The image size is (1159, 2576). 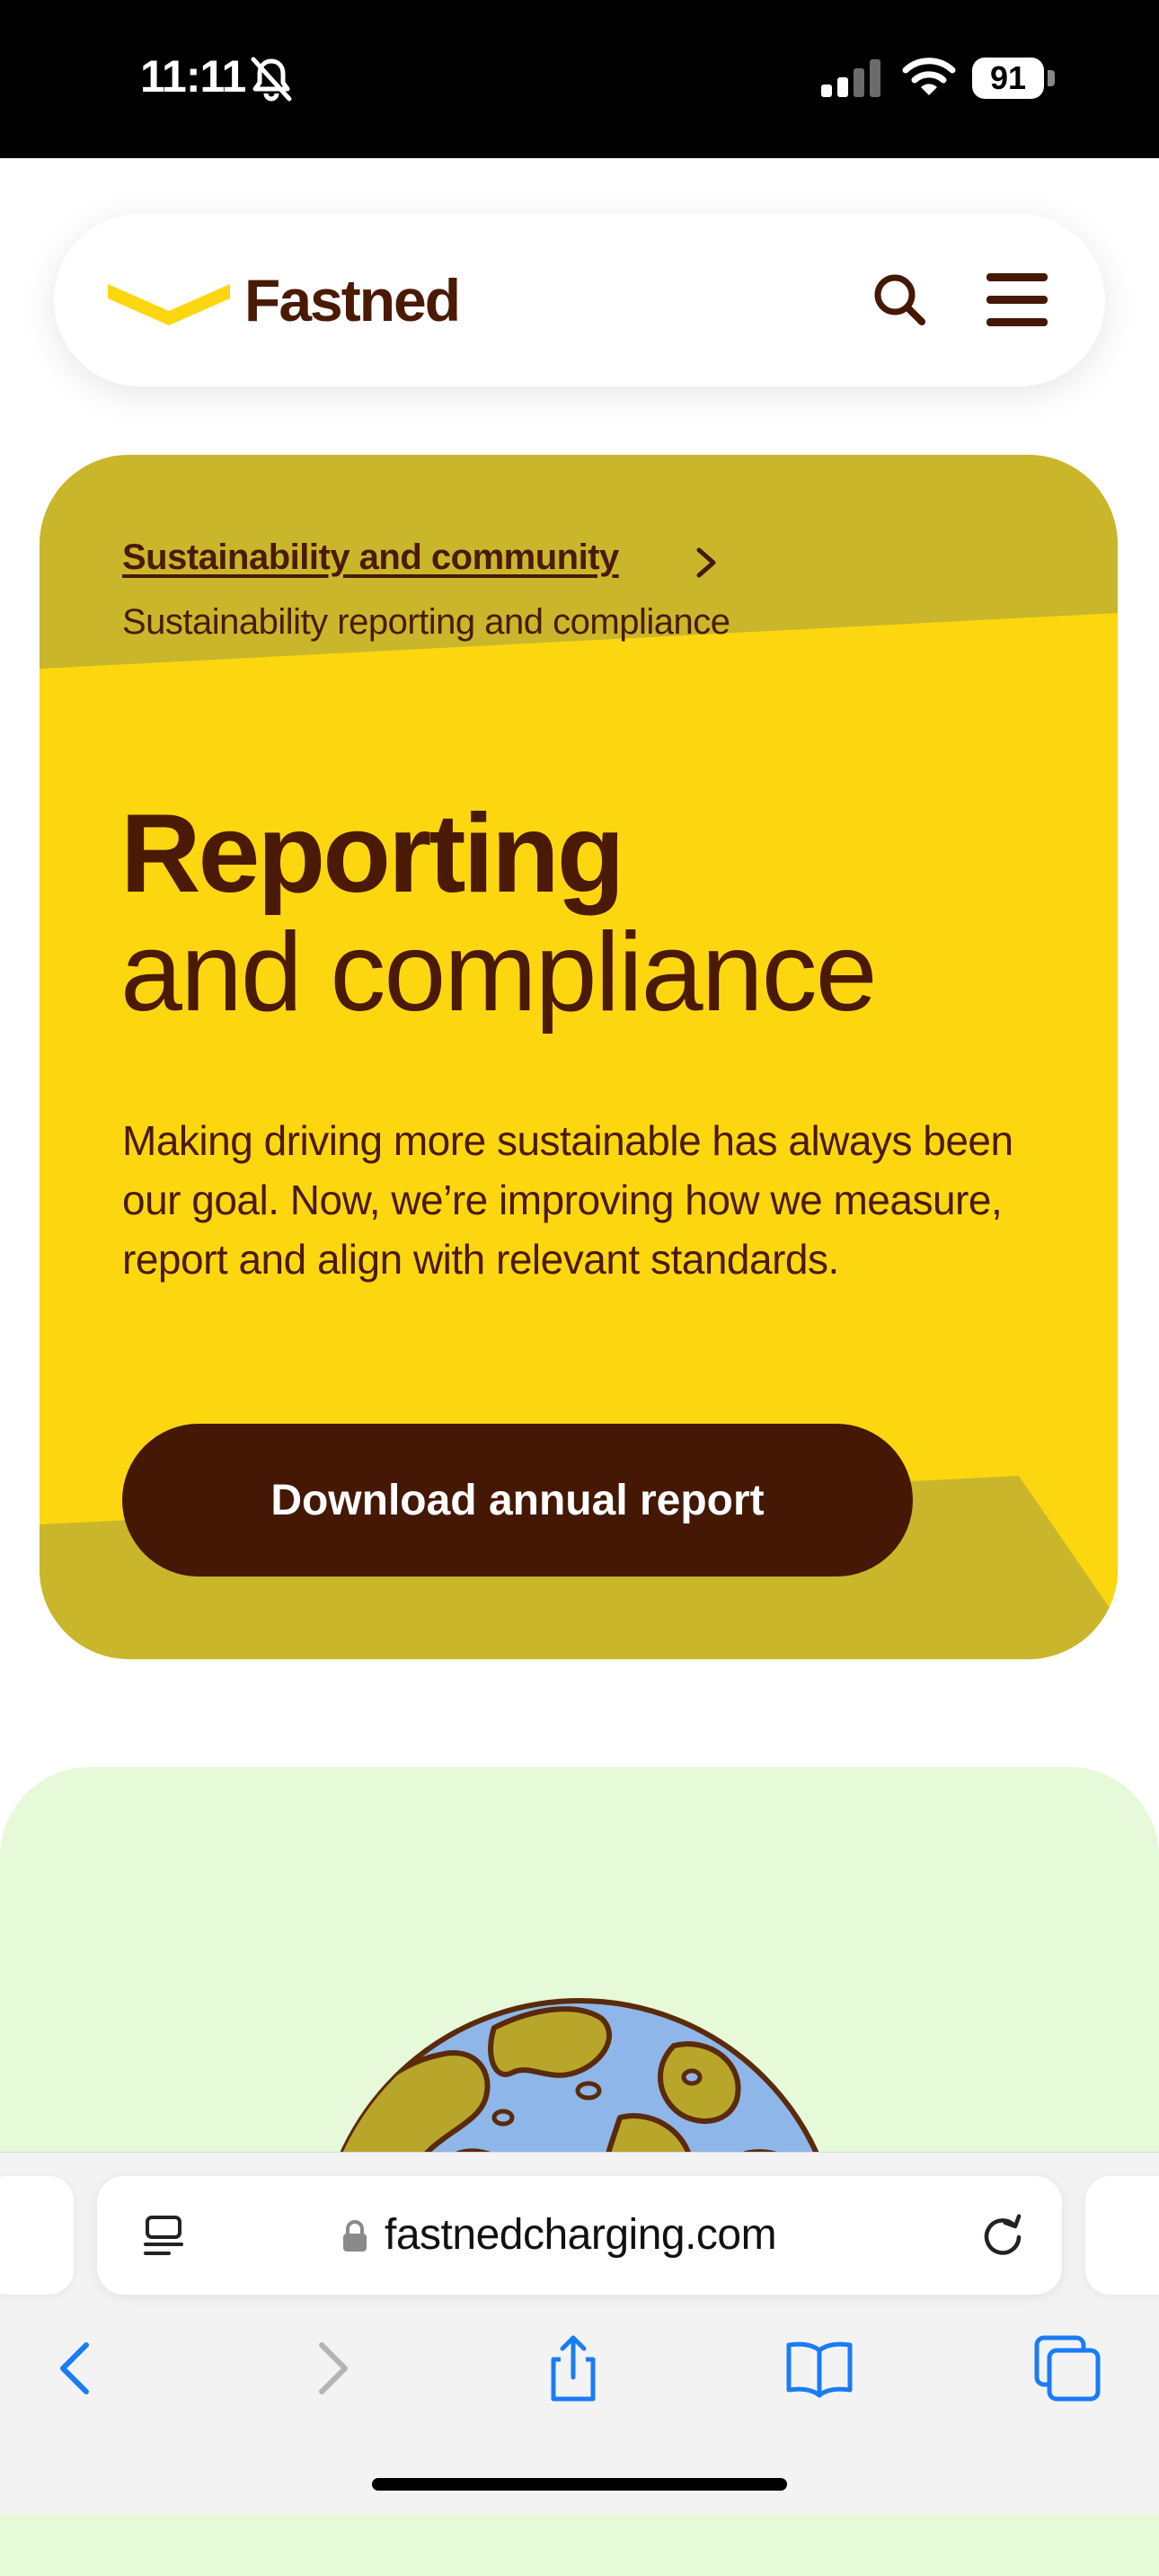 I want to click on brand-name: Fastned, so click(x=352, y=300).